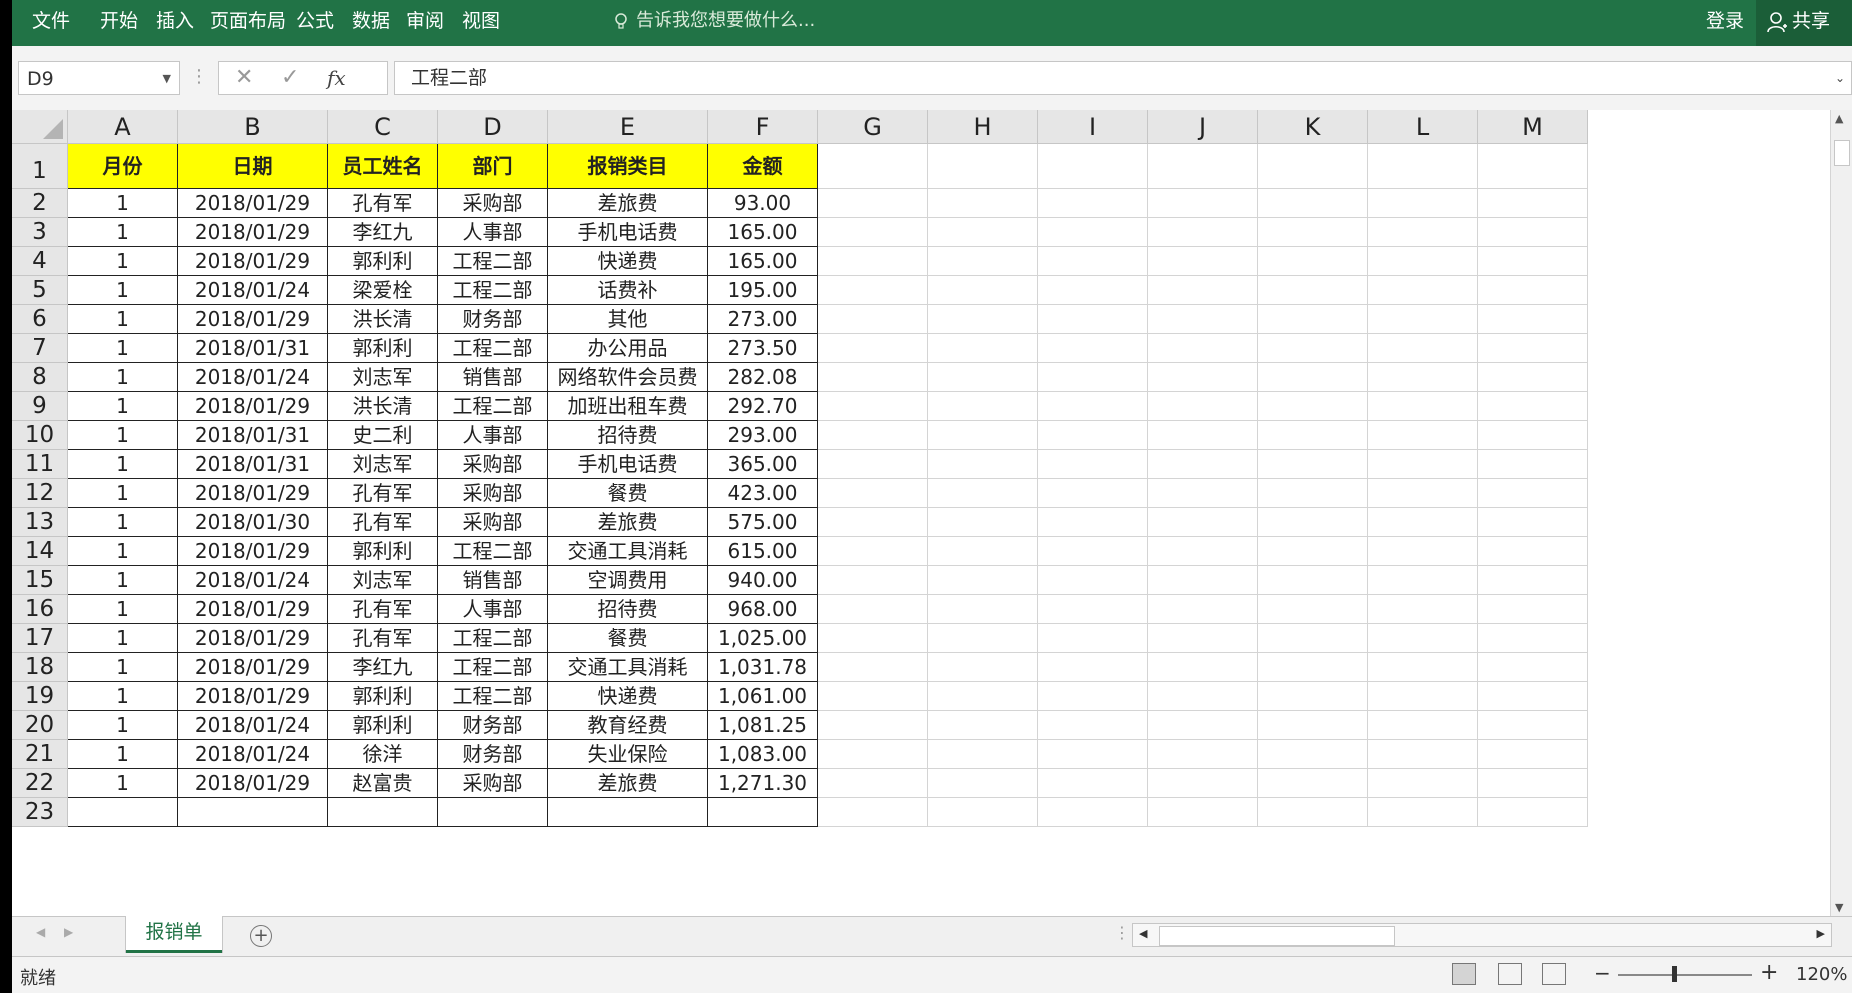 The height and width of the screenshot is (993, 1852). What do you see at coordinates (1839, 907) in the screenshot?
I see `scroll-down-icon: ▼` at bounding box center [1839, 907].